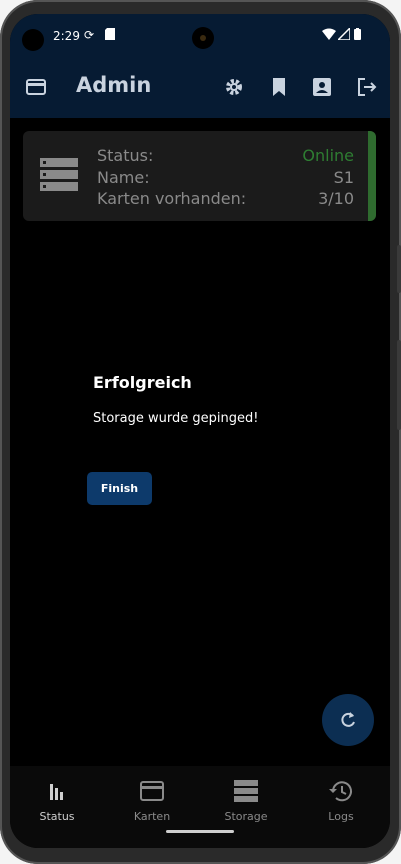  I want to click on dialog-message: Storage wurde gepinged!, so click(176, 418).